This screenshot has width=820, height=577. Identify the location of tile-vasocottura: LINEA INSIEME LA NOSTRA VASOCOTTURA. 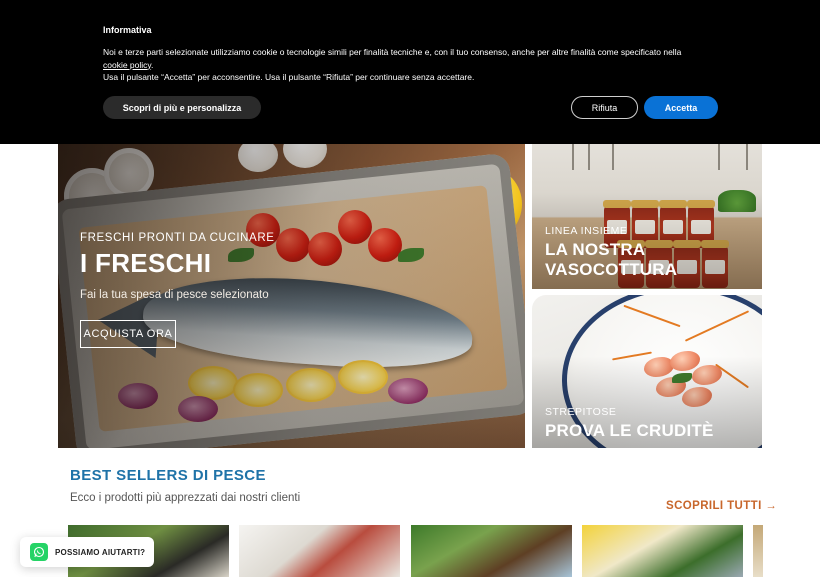
(647, 208).